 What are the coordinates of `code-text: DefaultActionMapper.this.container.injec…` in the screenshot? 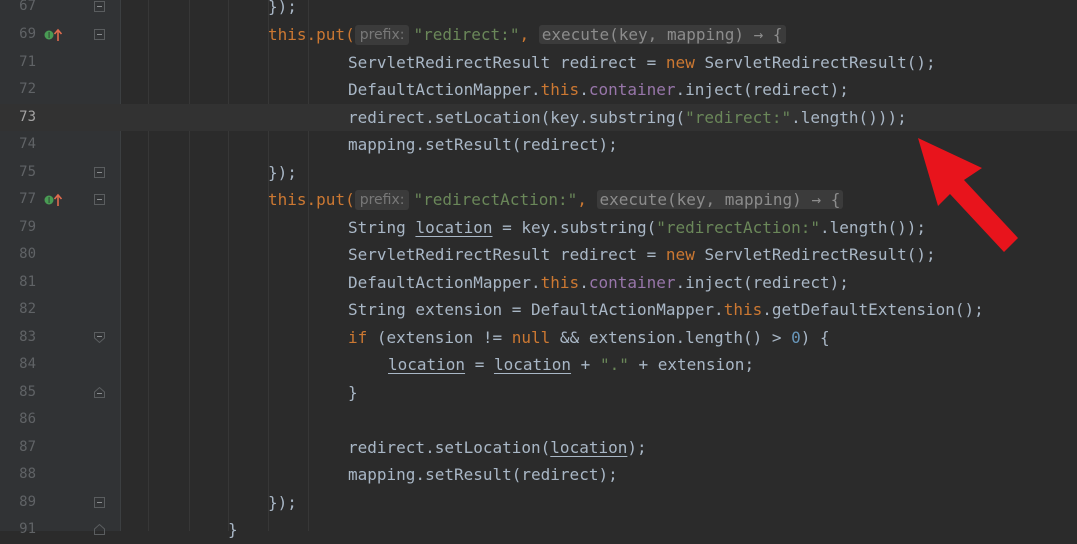 It's located at (598, 90).